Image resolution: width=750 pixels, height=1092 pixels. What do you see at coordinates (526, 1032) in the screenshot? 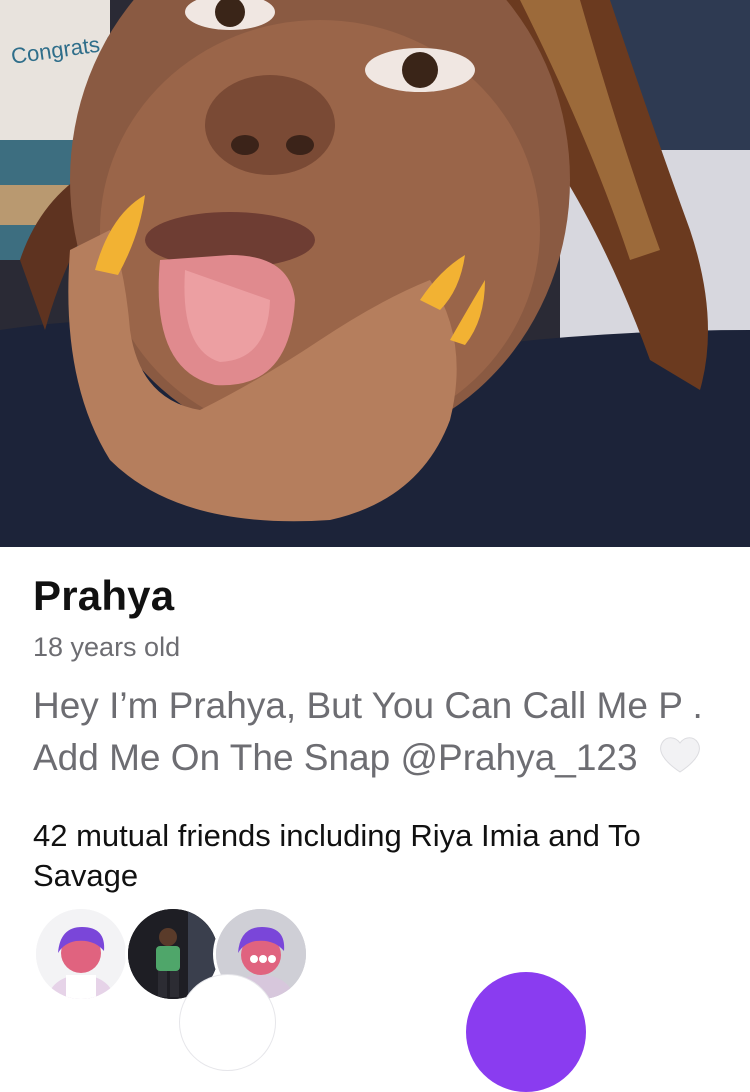
I see `primary-action-button` at bounding box center [526, 1032].